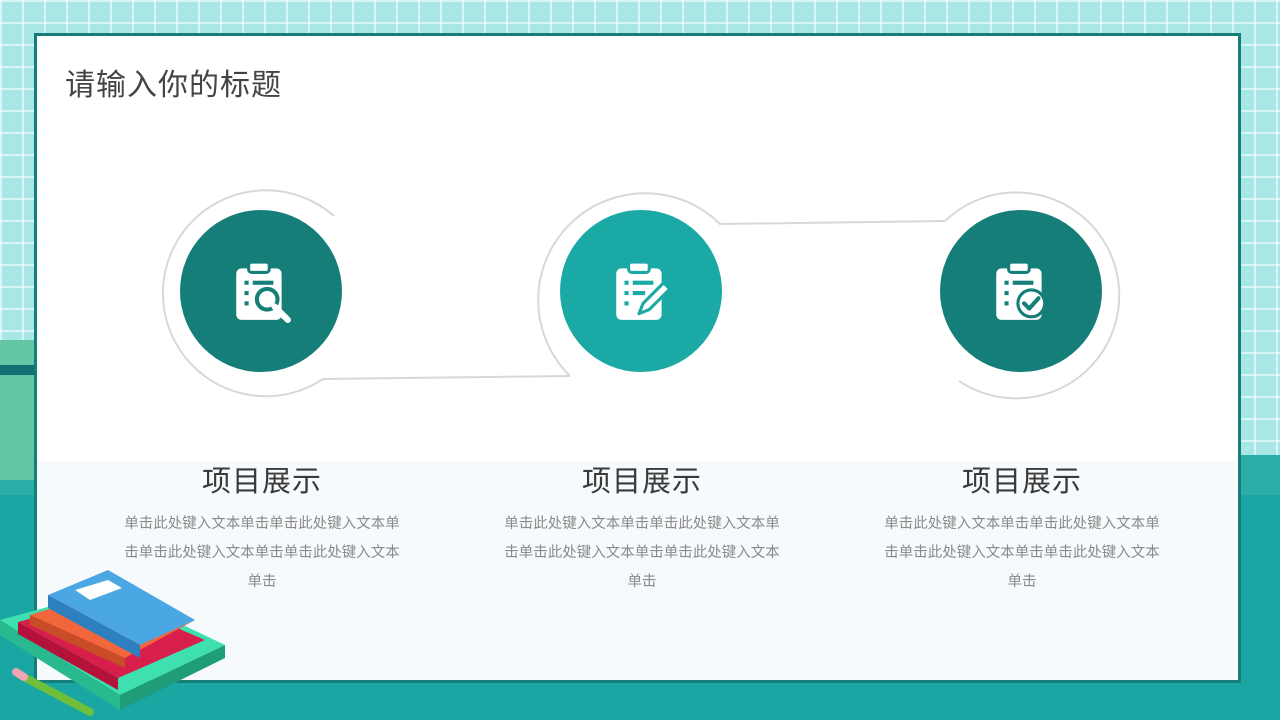  Describe the element at coordinates (263, 291) in the screenshot. I see `clipboard-search-icon` at that location.